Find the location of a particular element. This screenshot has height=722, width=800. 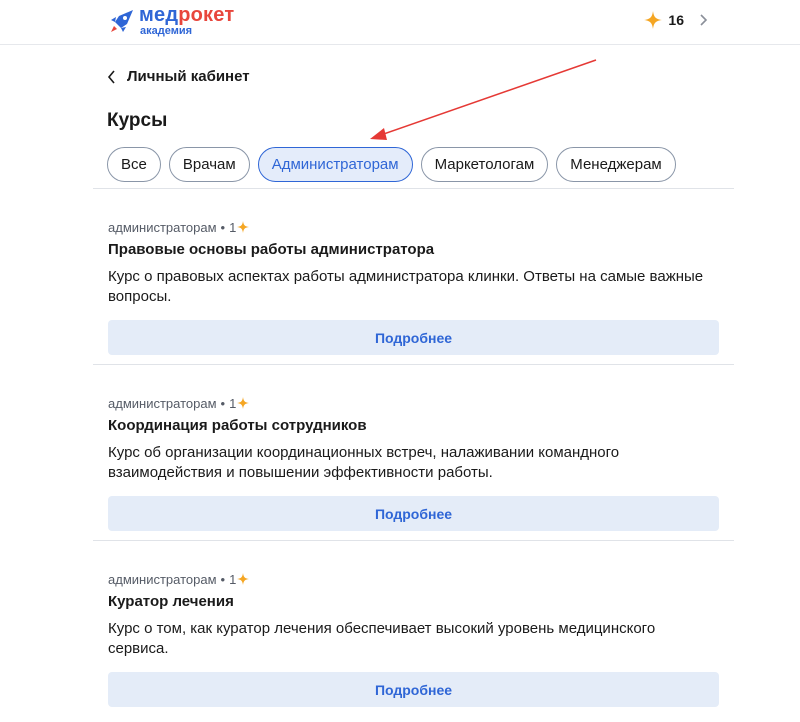

breadcrumb-label: Личный кабинет is located at coordinates (188, 76).